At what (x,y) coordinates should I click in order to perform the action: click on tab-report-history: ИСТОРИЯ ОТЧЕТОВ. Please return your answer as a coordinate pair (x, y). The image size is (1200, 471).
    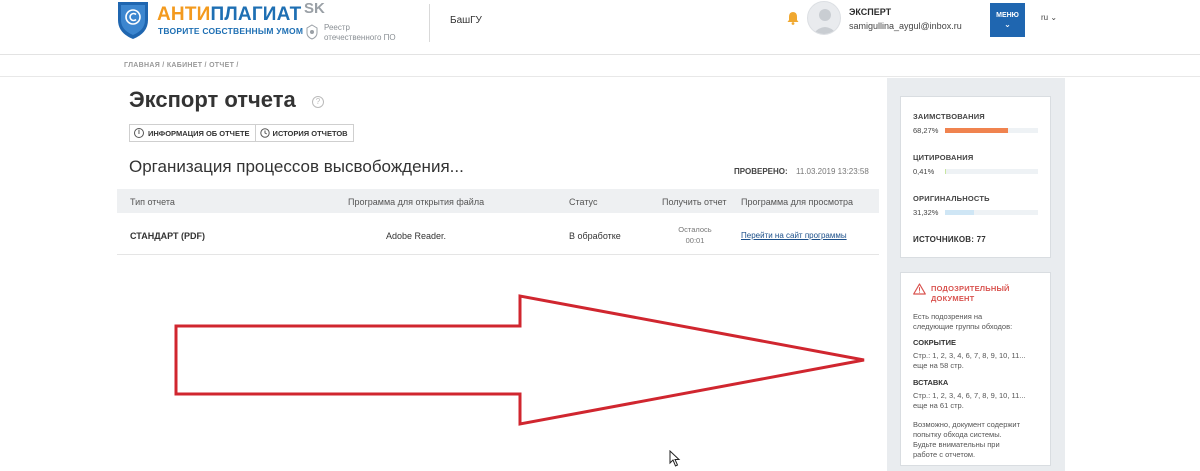
    Looking at the image, I should click on (304, 133).